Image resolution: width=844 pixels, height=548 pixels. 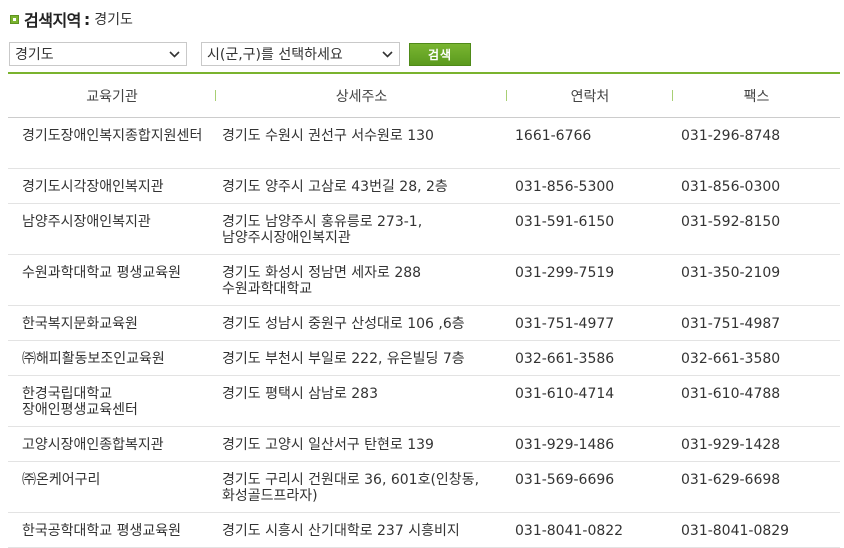 What do you see at coordinates (590, 229) in the screenshot?
I see `institution-phone: 031-591-6150` at bounding box center [590, 229].